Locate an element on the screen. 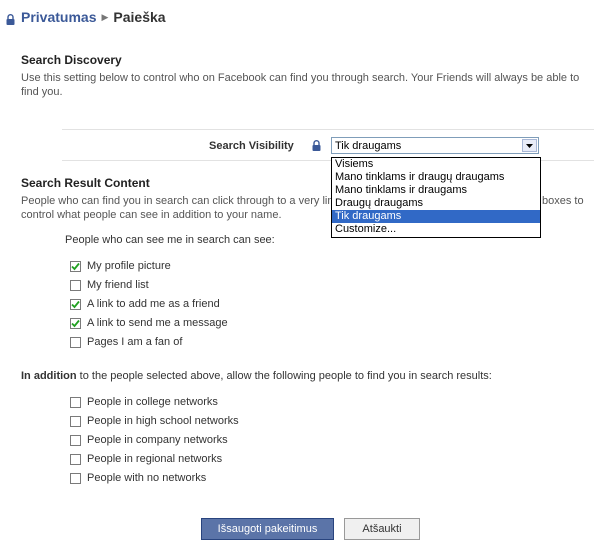 The width and height of the screenshot is (594, 557). checkbox-label: People in company networks is located at coordinates (157, 440).